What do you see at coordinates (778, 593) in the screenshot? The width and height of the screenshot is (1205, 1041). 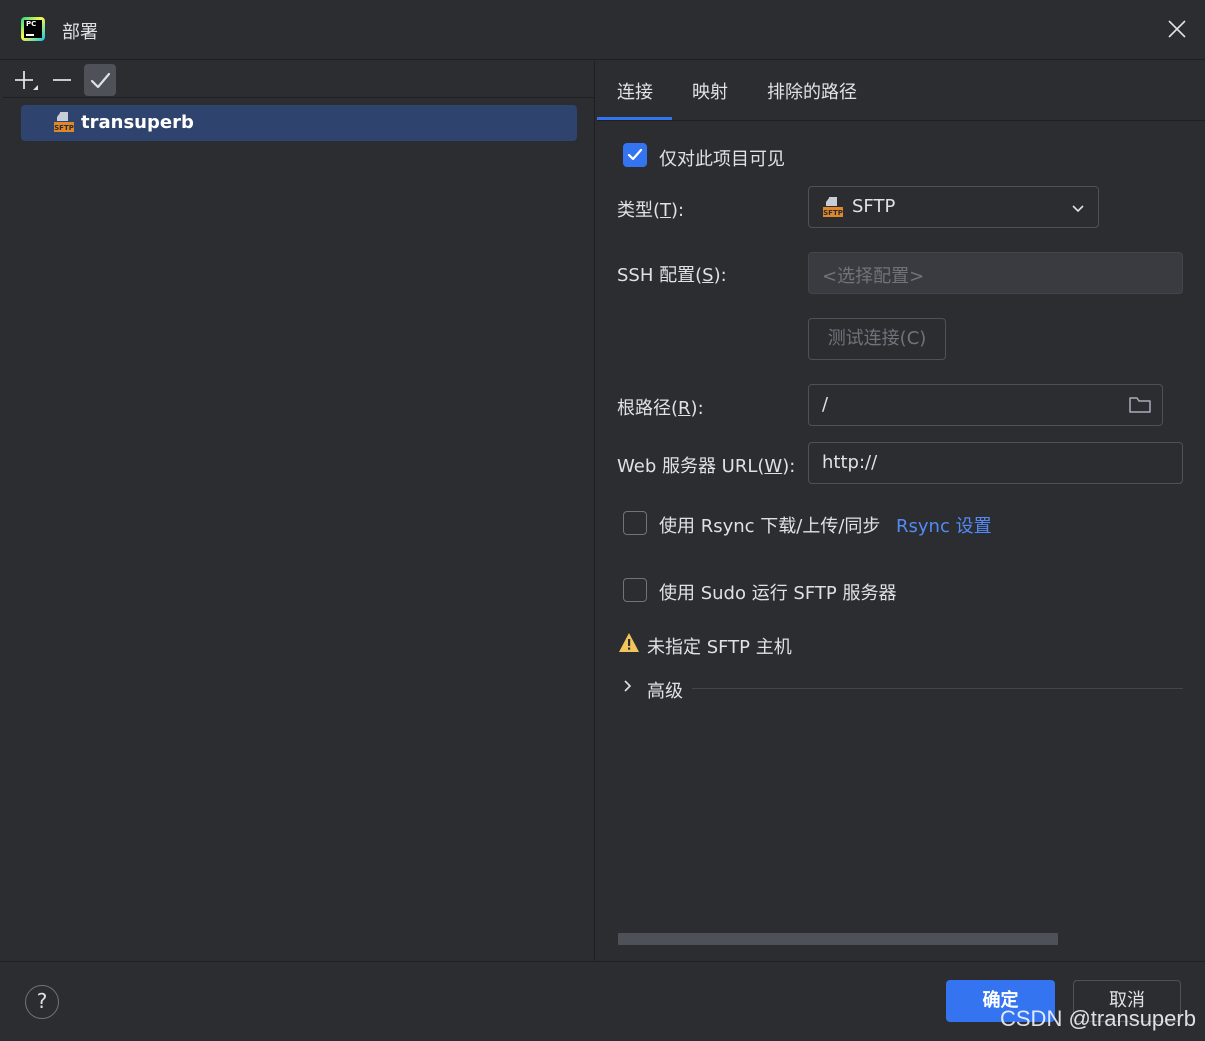 I see `use-sudo-label: 使用 Sudo 运行 SFTP 服务器` at bounding box center [778, 593].